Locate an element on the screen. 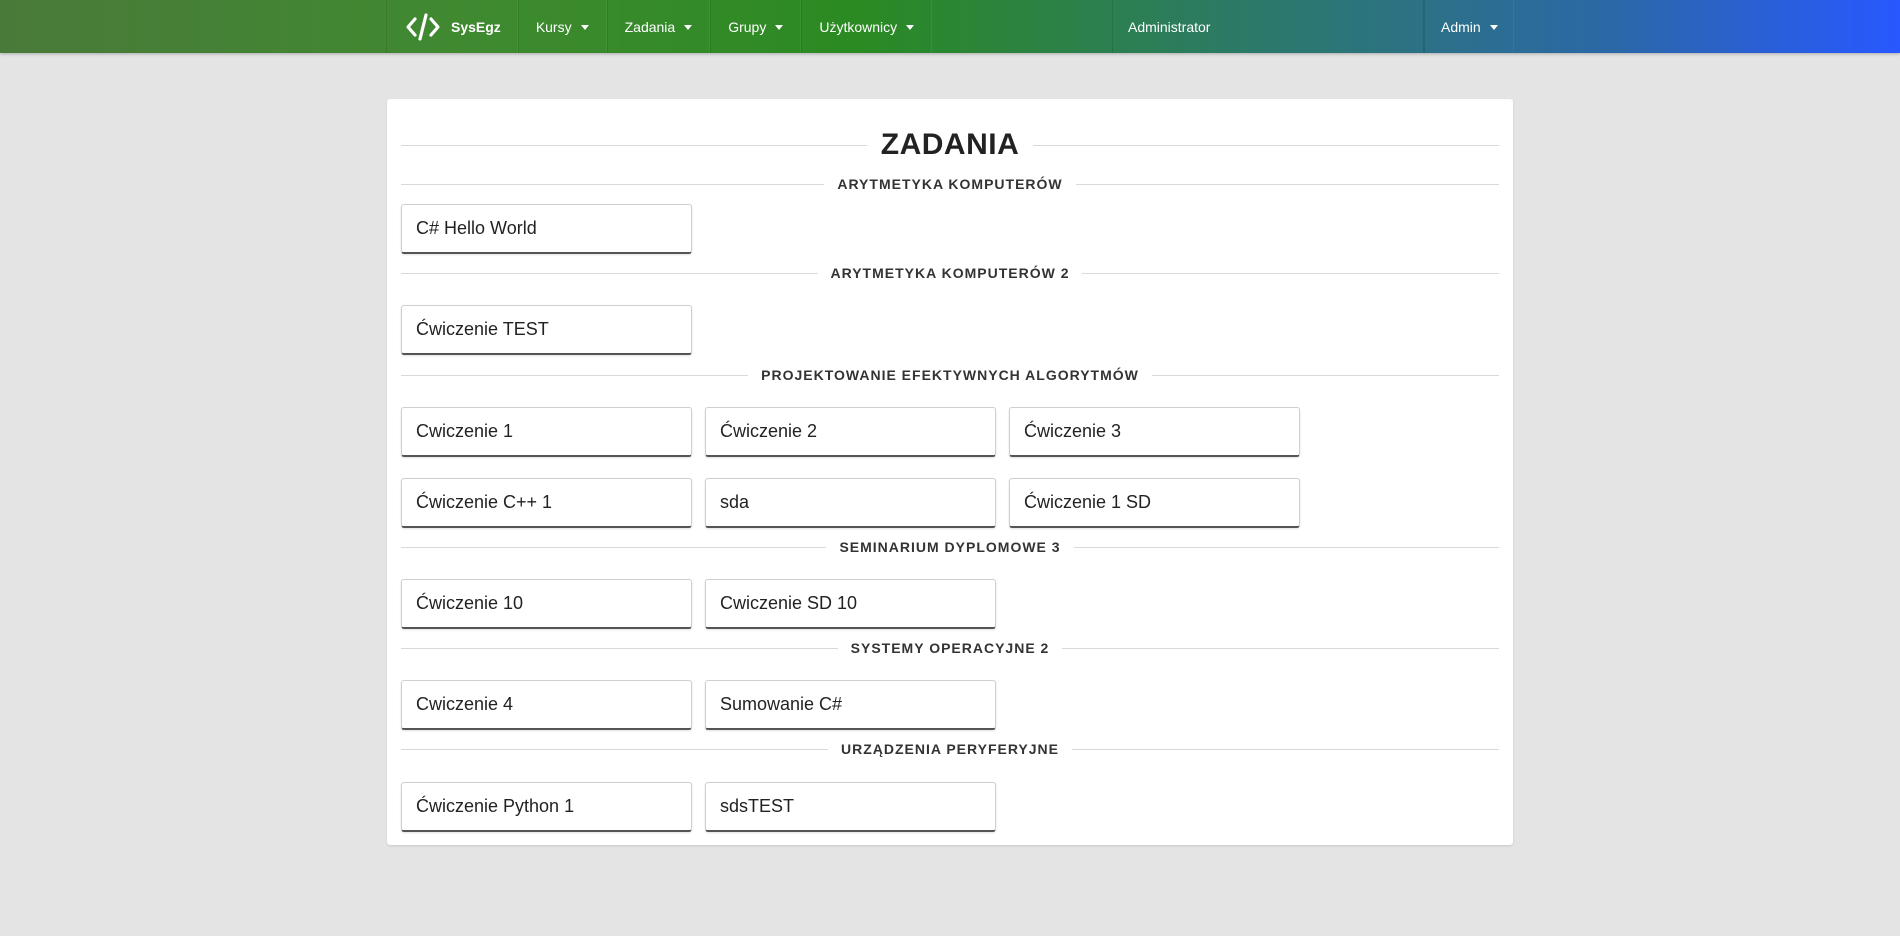  menu-kursy-label: Kursy is located at coordinates (553, 26).